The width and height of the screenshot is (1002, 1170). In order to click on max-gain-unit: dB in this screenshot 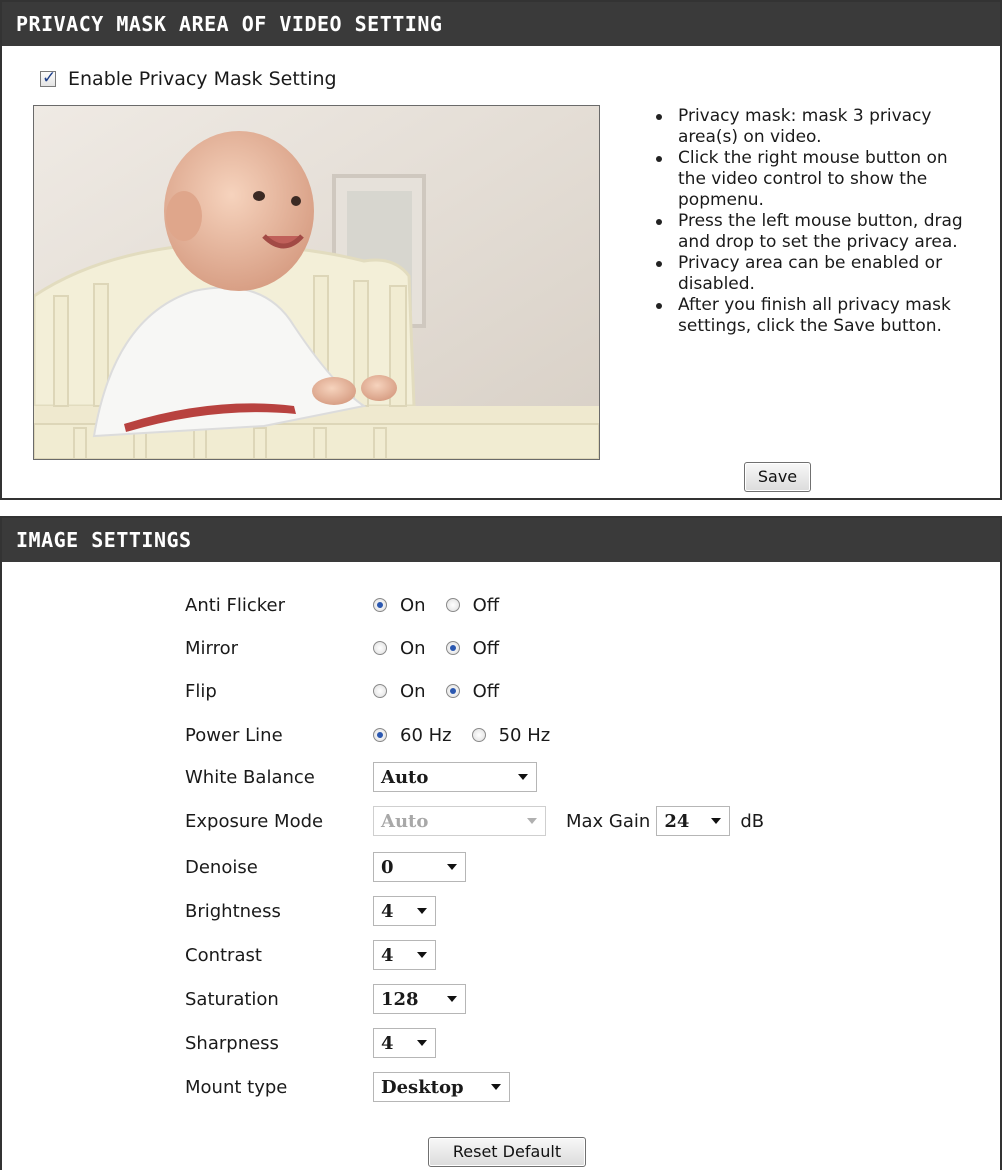, I will do `click(752, 821)`.